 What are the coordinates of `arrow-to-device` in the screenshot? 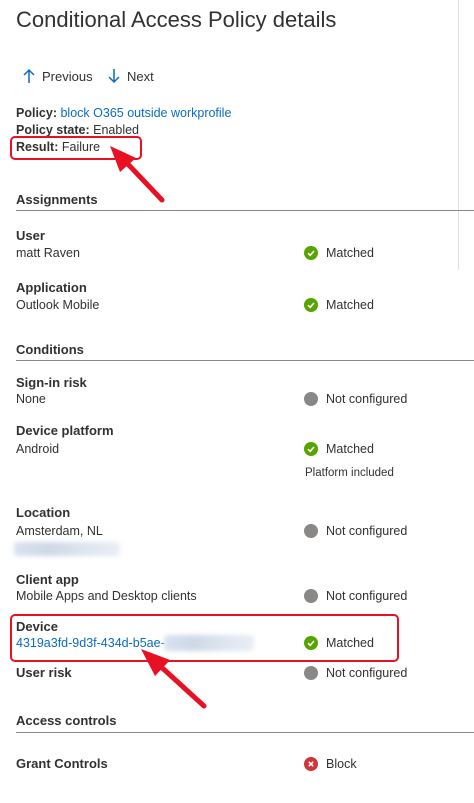 It's located at (174, 679).